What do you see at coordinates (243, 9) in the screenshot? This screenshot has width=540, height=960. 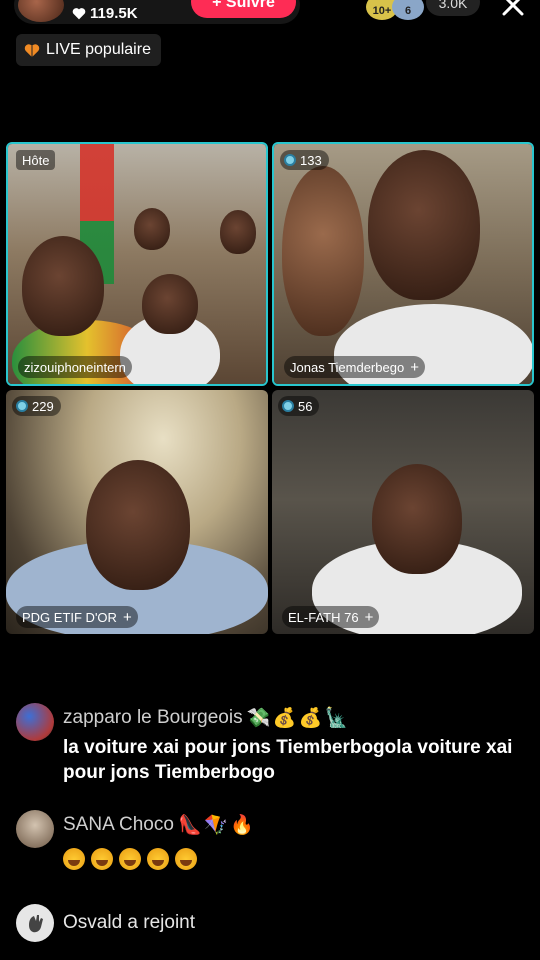 I see `follow-button: + Suivre` at bounding box center [243, 9].